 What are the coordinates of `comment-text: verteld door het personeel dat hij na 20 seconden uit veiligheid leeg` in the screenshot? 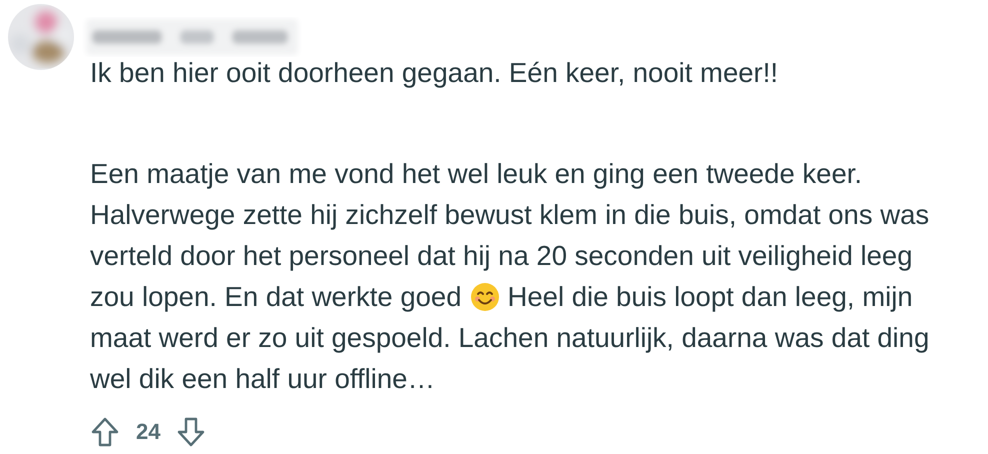 It's located at (501, 256).